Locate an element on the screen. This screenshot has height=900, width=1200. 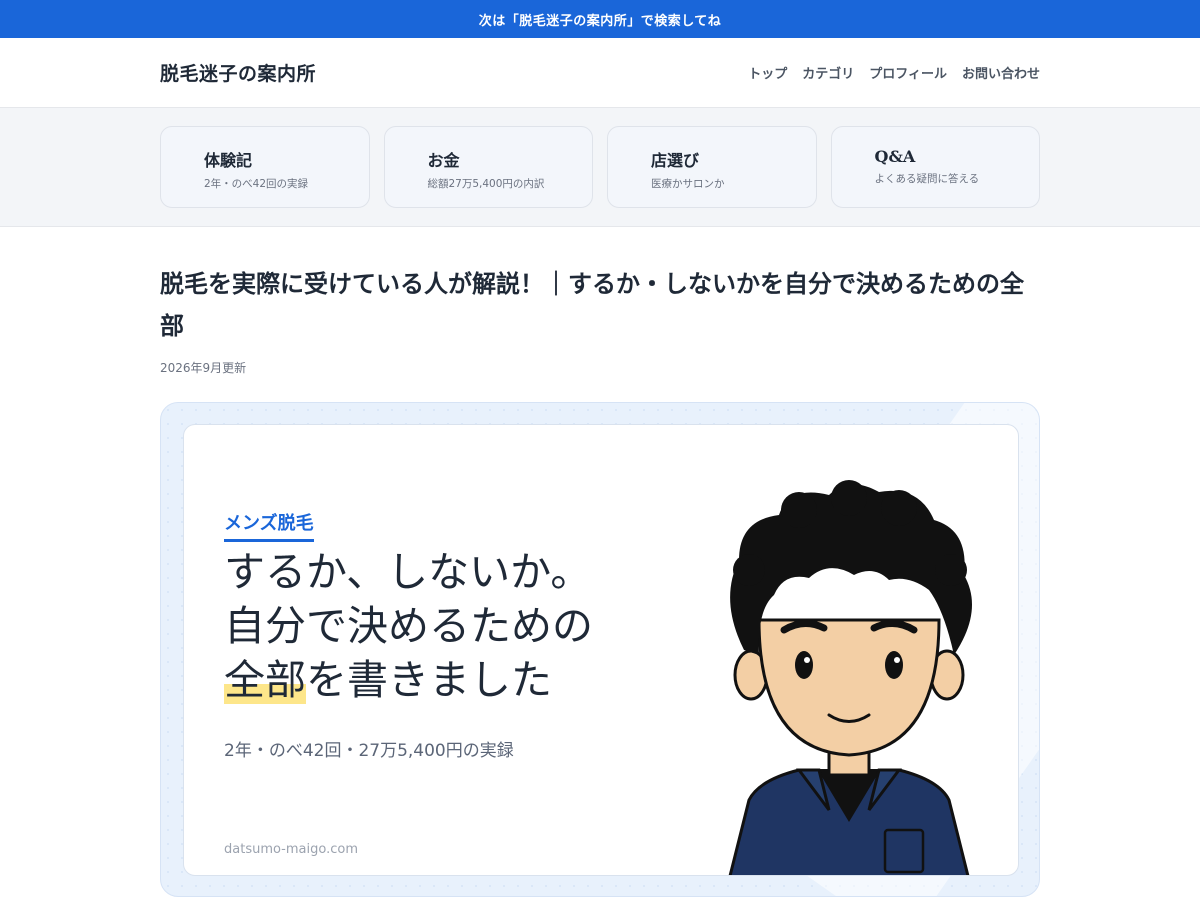
hero-line-3: 全部を書きました is located at coordinates (408, 680).